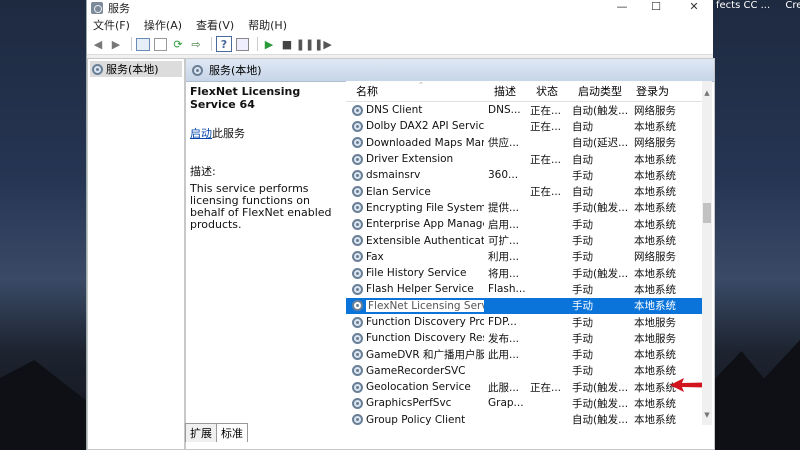  What do you see at coordinates (415, 91) in the screenshot?
I see `column-header-name: 名称` at bounding box center [415, 91].